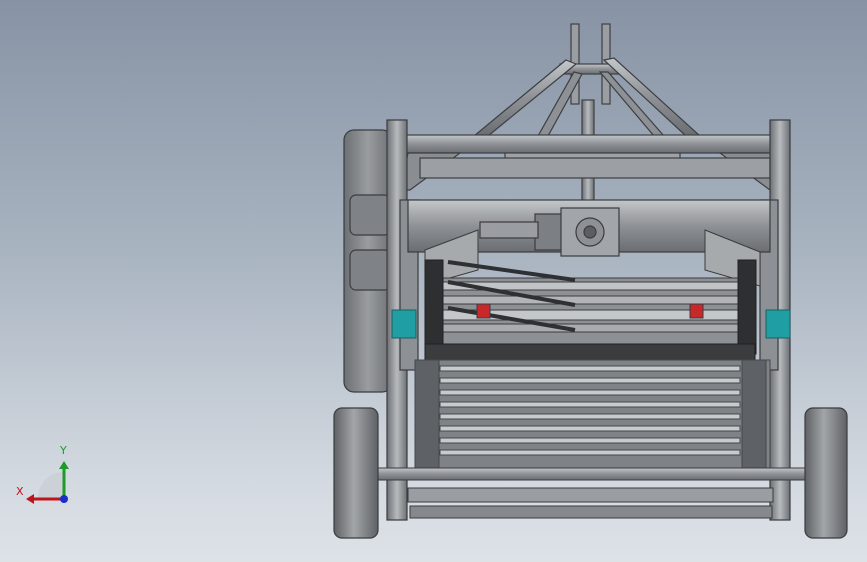  I want to click on left-wheel, so click(356, 473).